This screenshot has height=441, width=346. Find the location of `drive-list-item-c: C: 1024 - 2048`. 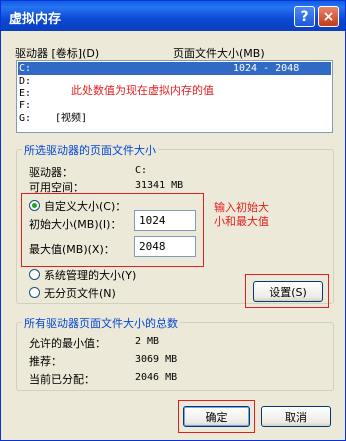

drive-list-item-c: C: 1024 - 2048 is located at coordinates (174, 68).